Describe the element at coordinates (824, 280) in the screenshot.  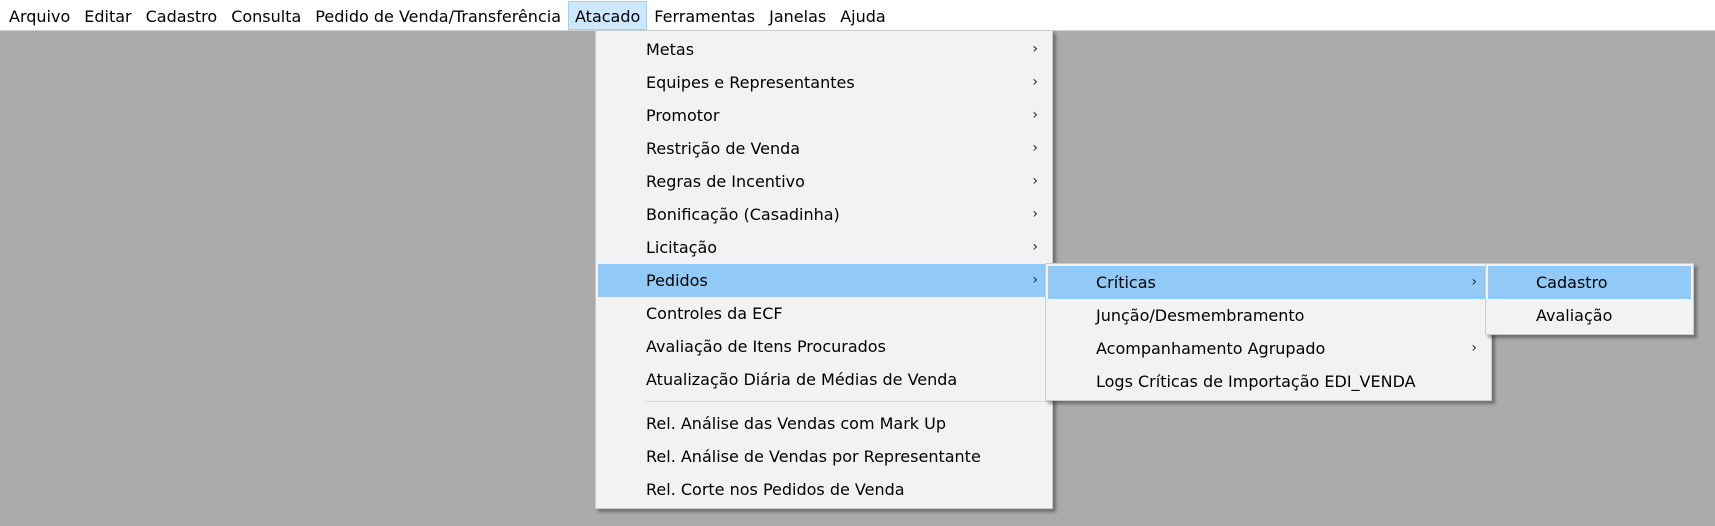
I see `menu-item-pedidos: Pedidos ›` at that location.